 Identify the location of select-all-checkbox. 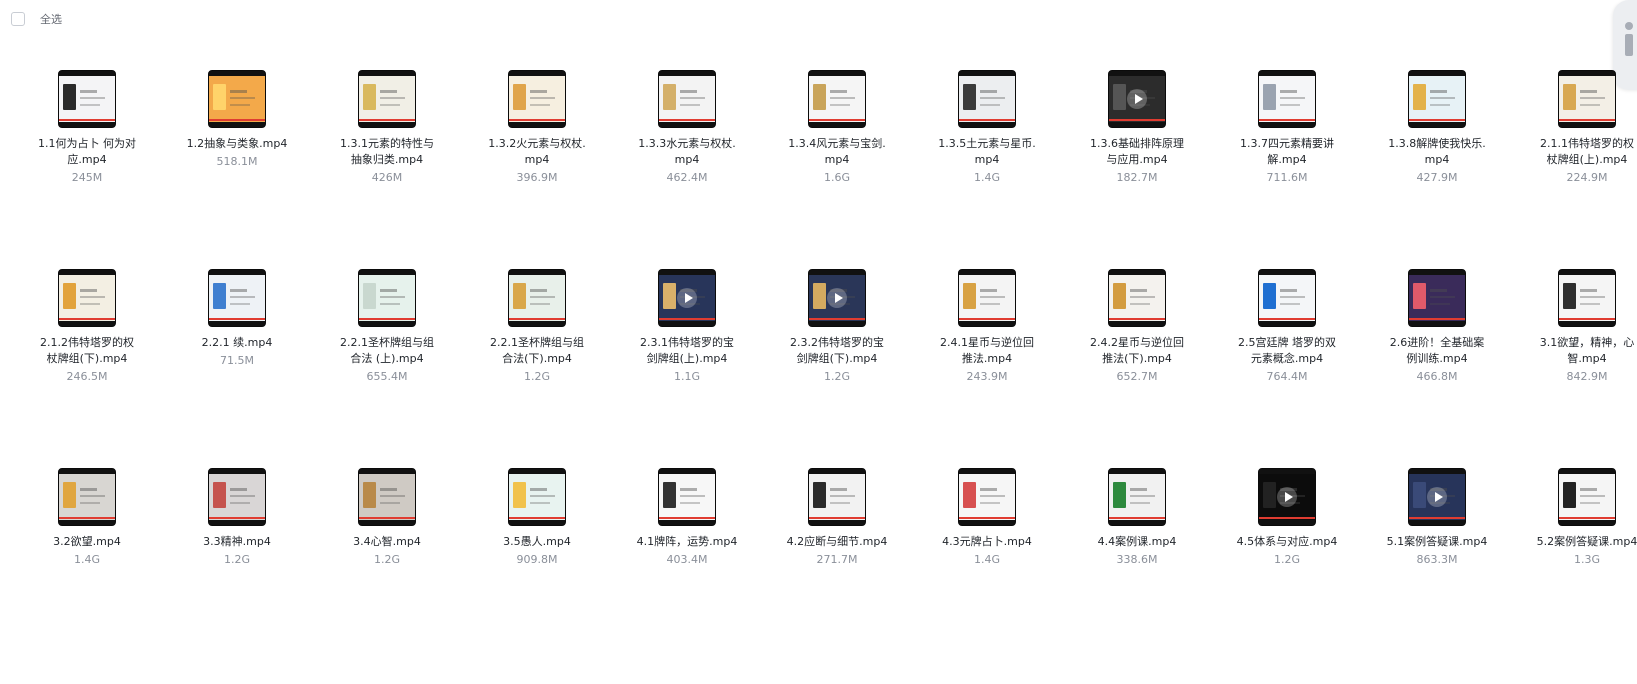
(18, 19).